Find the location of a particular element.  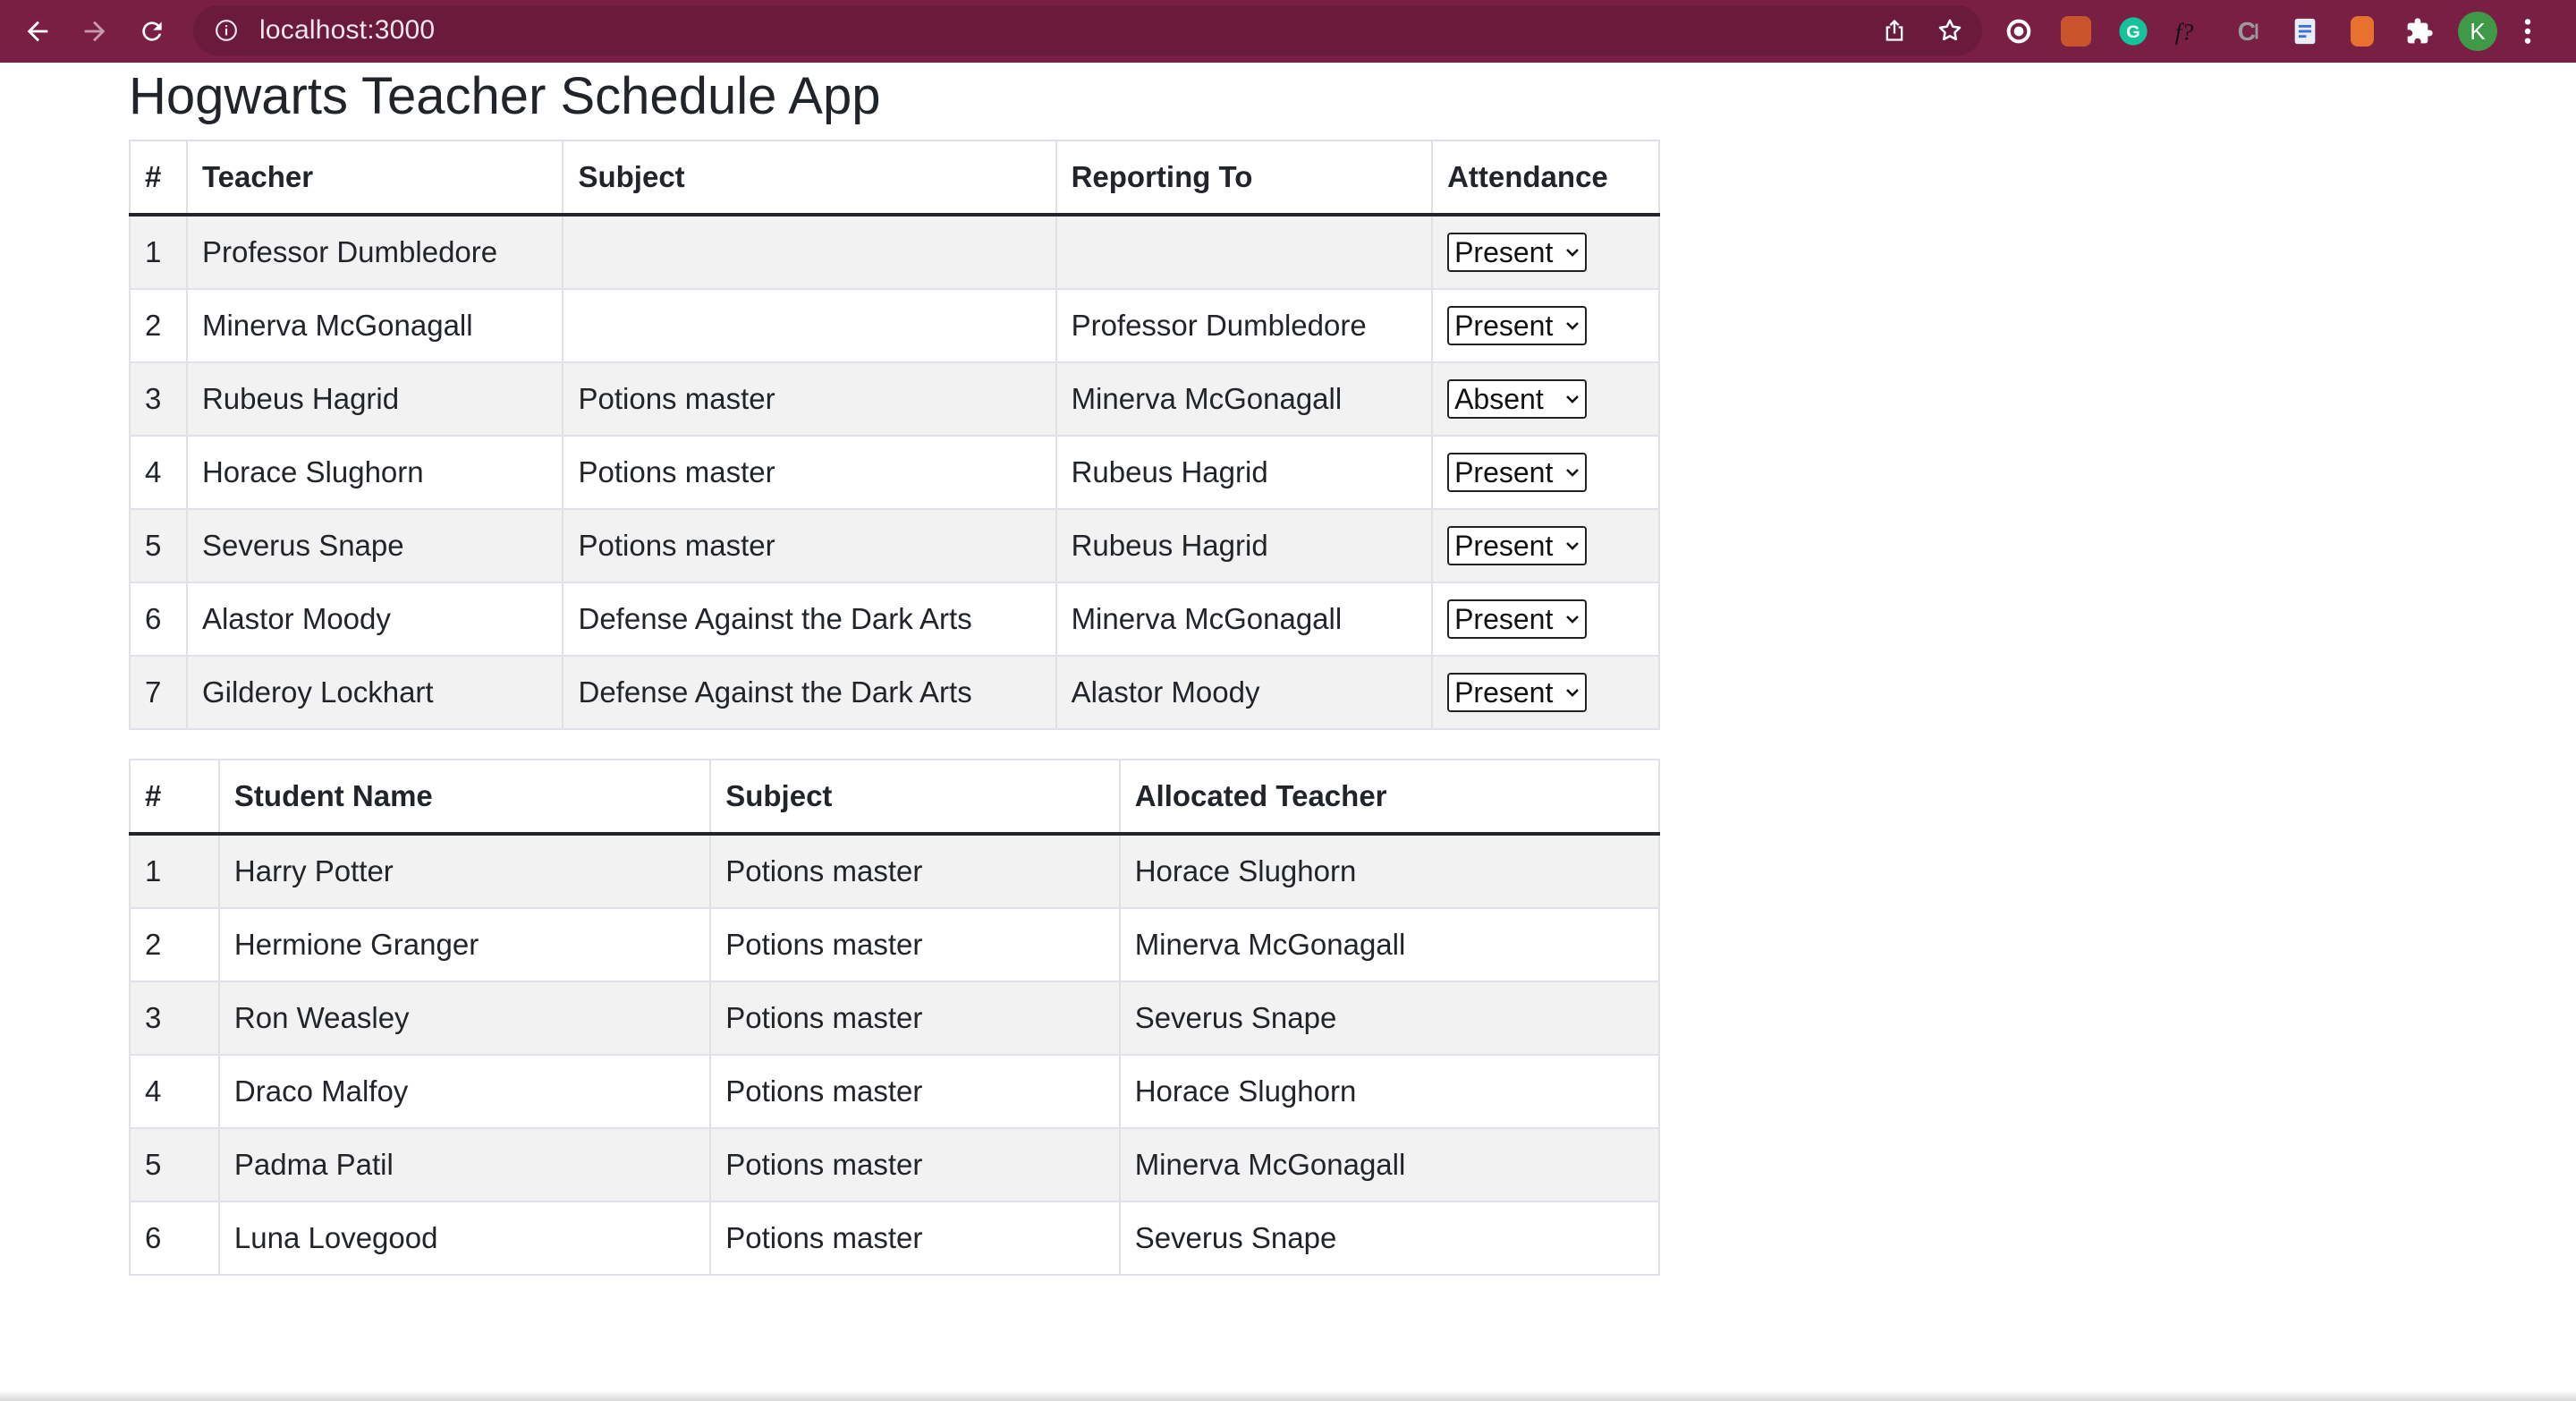

c-extension-icon: C is located at coordinates (2247, 31).